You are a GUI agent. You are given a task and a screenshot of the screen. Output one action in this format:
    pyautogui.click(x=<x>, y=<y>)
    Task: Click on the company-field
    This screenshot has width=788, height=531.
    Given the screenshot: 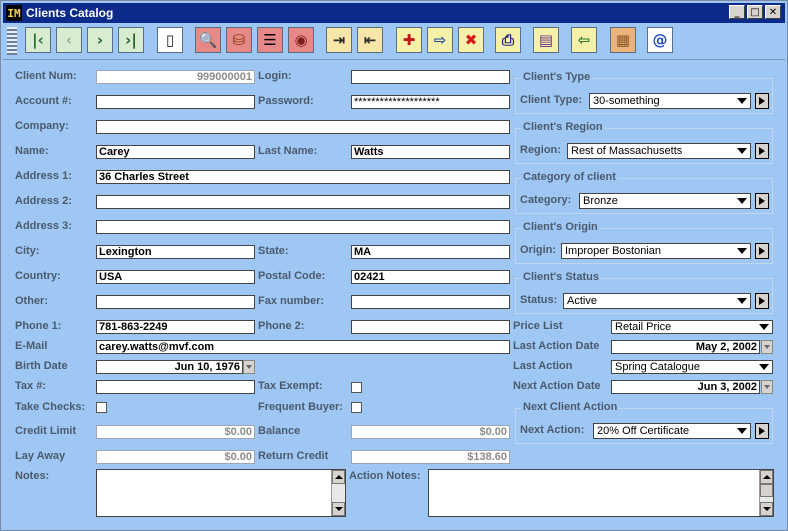 What is the action you would take?
    pyautogui.click(x=303, y=127)
    